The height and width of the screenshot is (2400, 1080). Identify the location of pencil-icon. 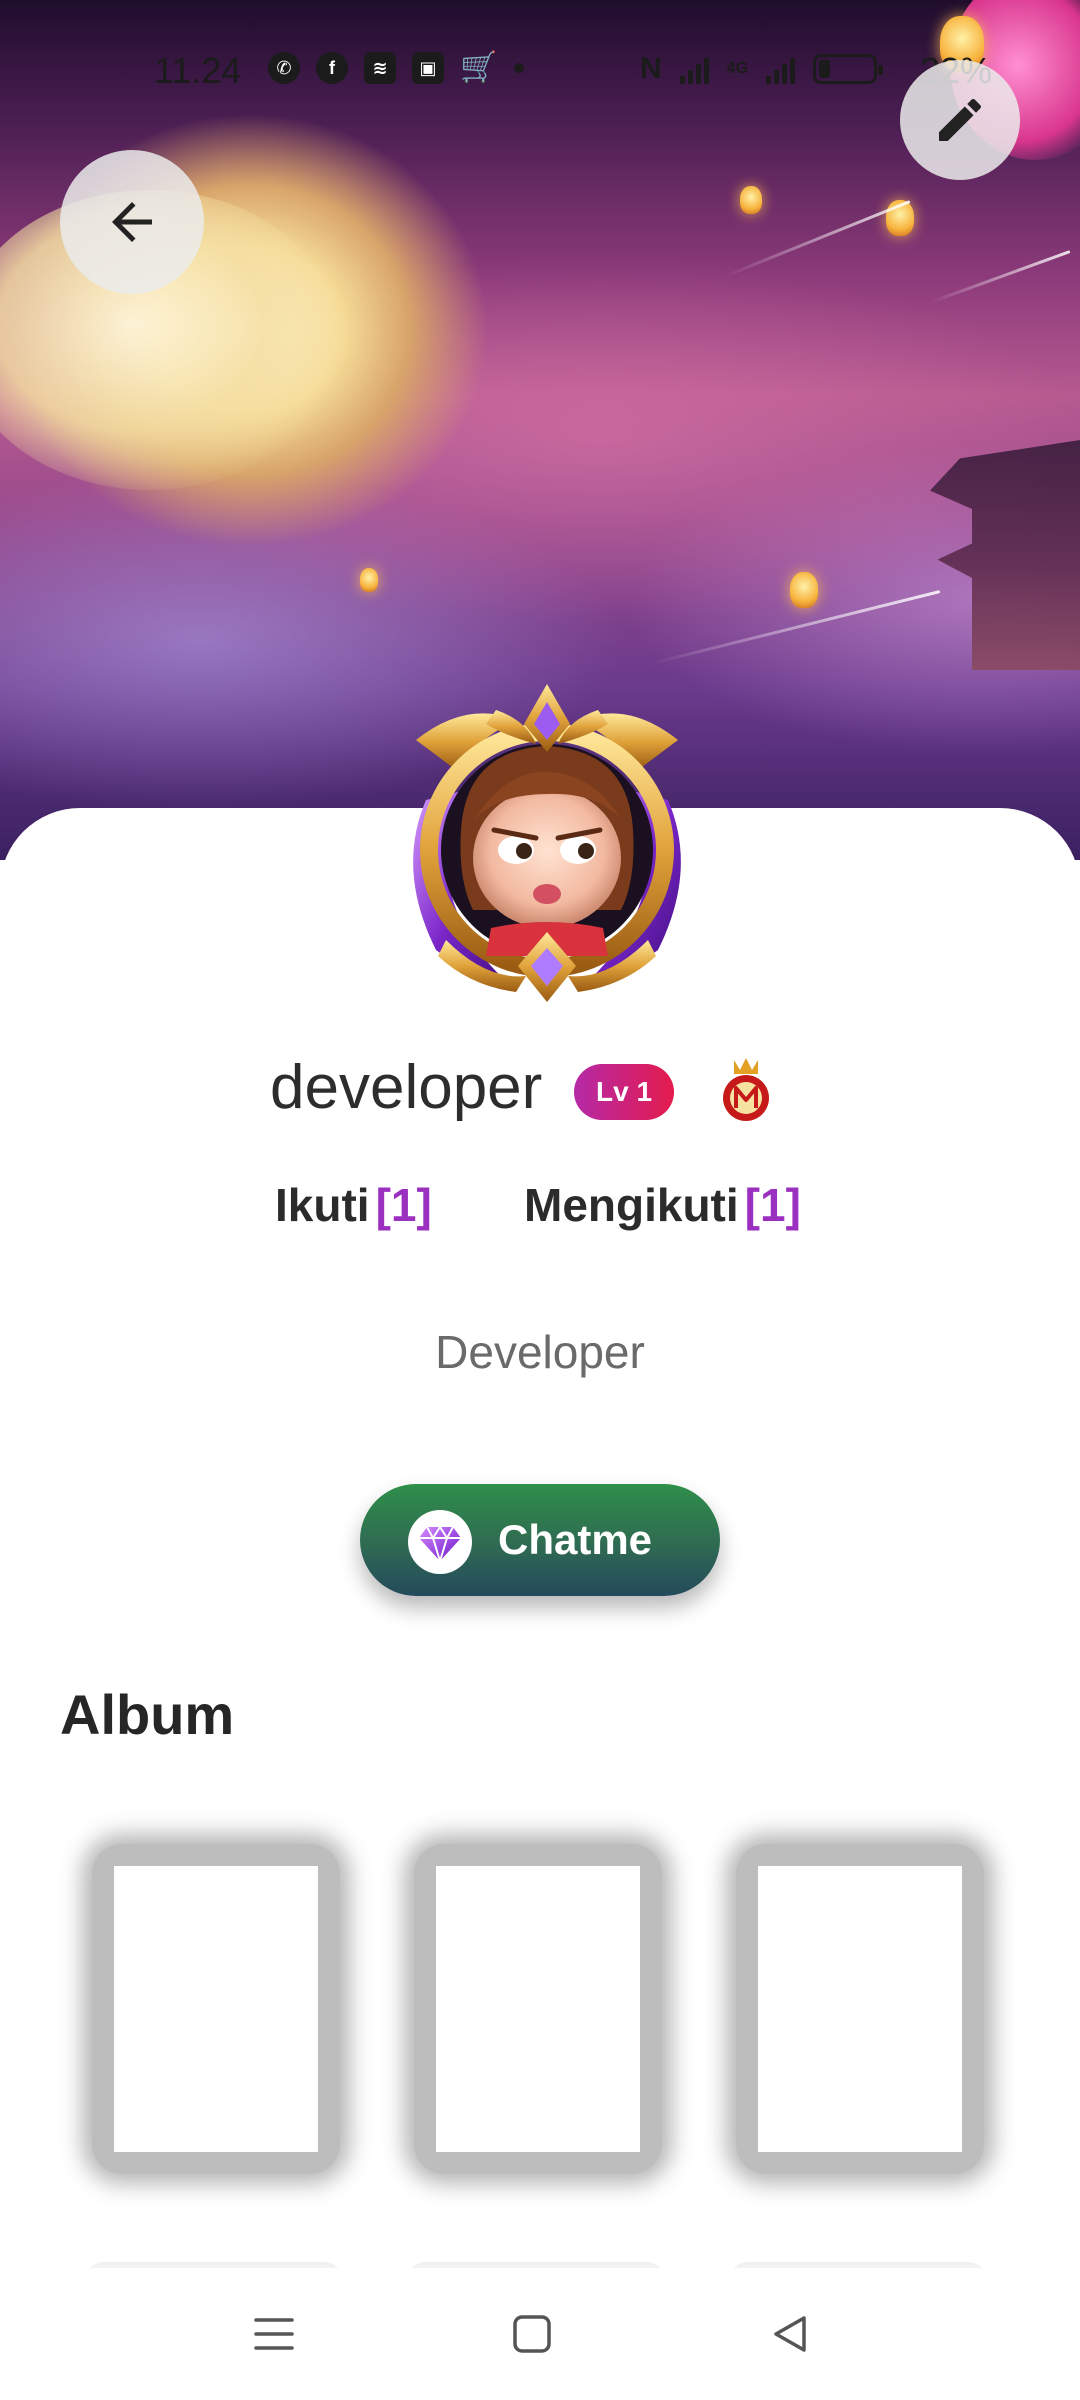
(960, 119).